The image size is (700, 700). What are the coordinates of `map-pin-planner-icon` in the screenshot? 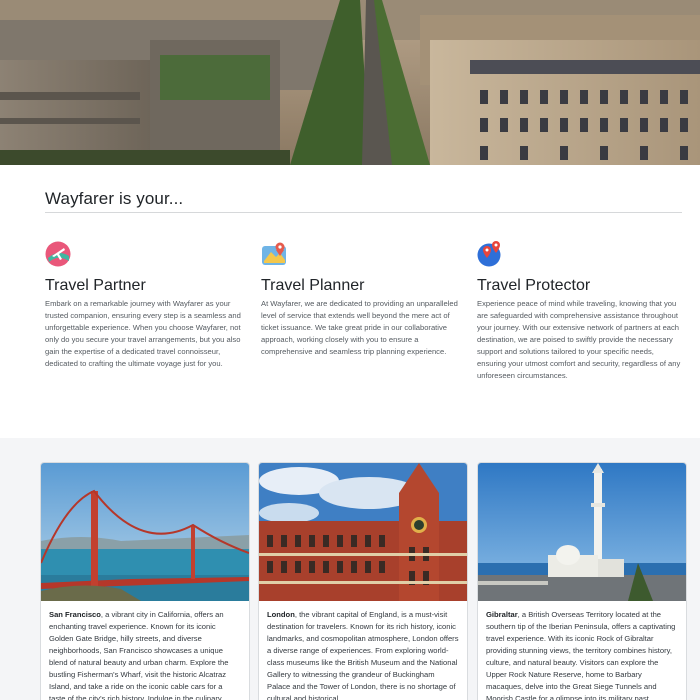 It's located at (274, 253).